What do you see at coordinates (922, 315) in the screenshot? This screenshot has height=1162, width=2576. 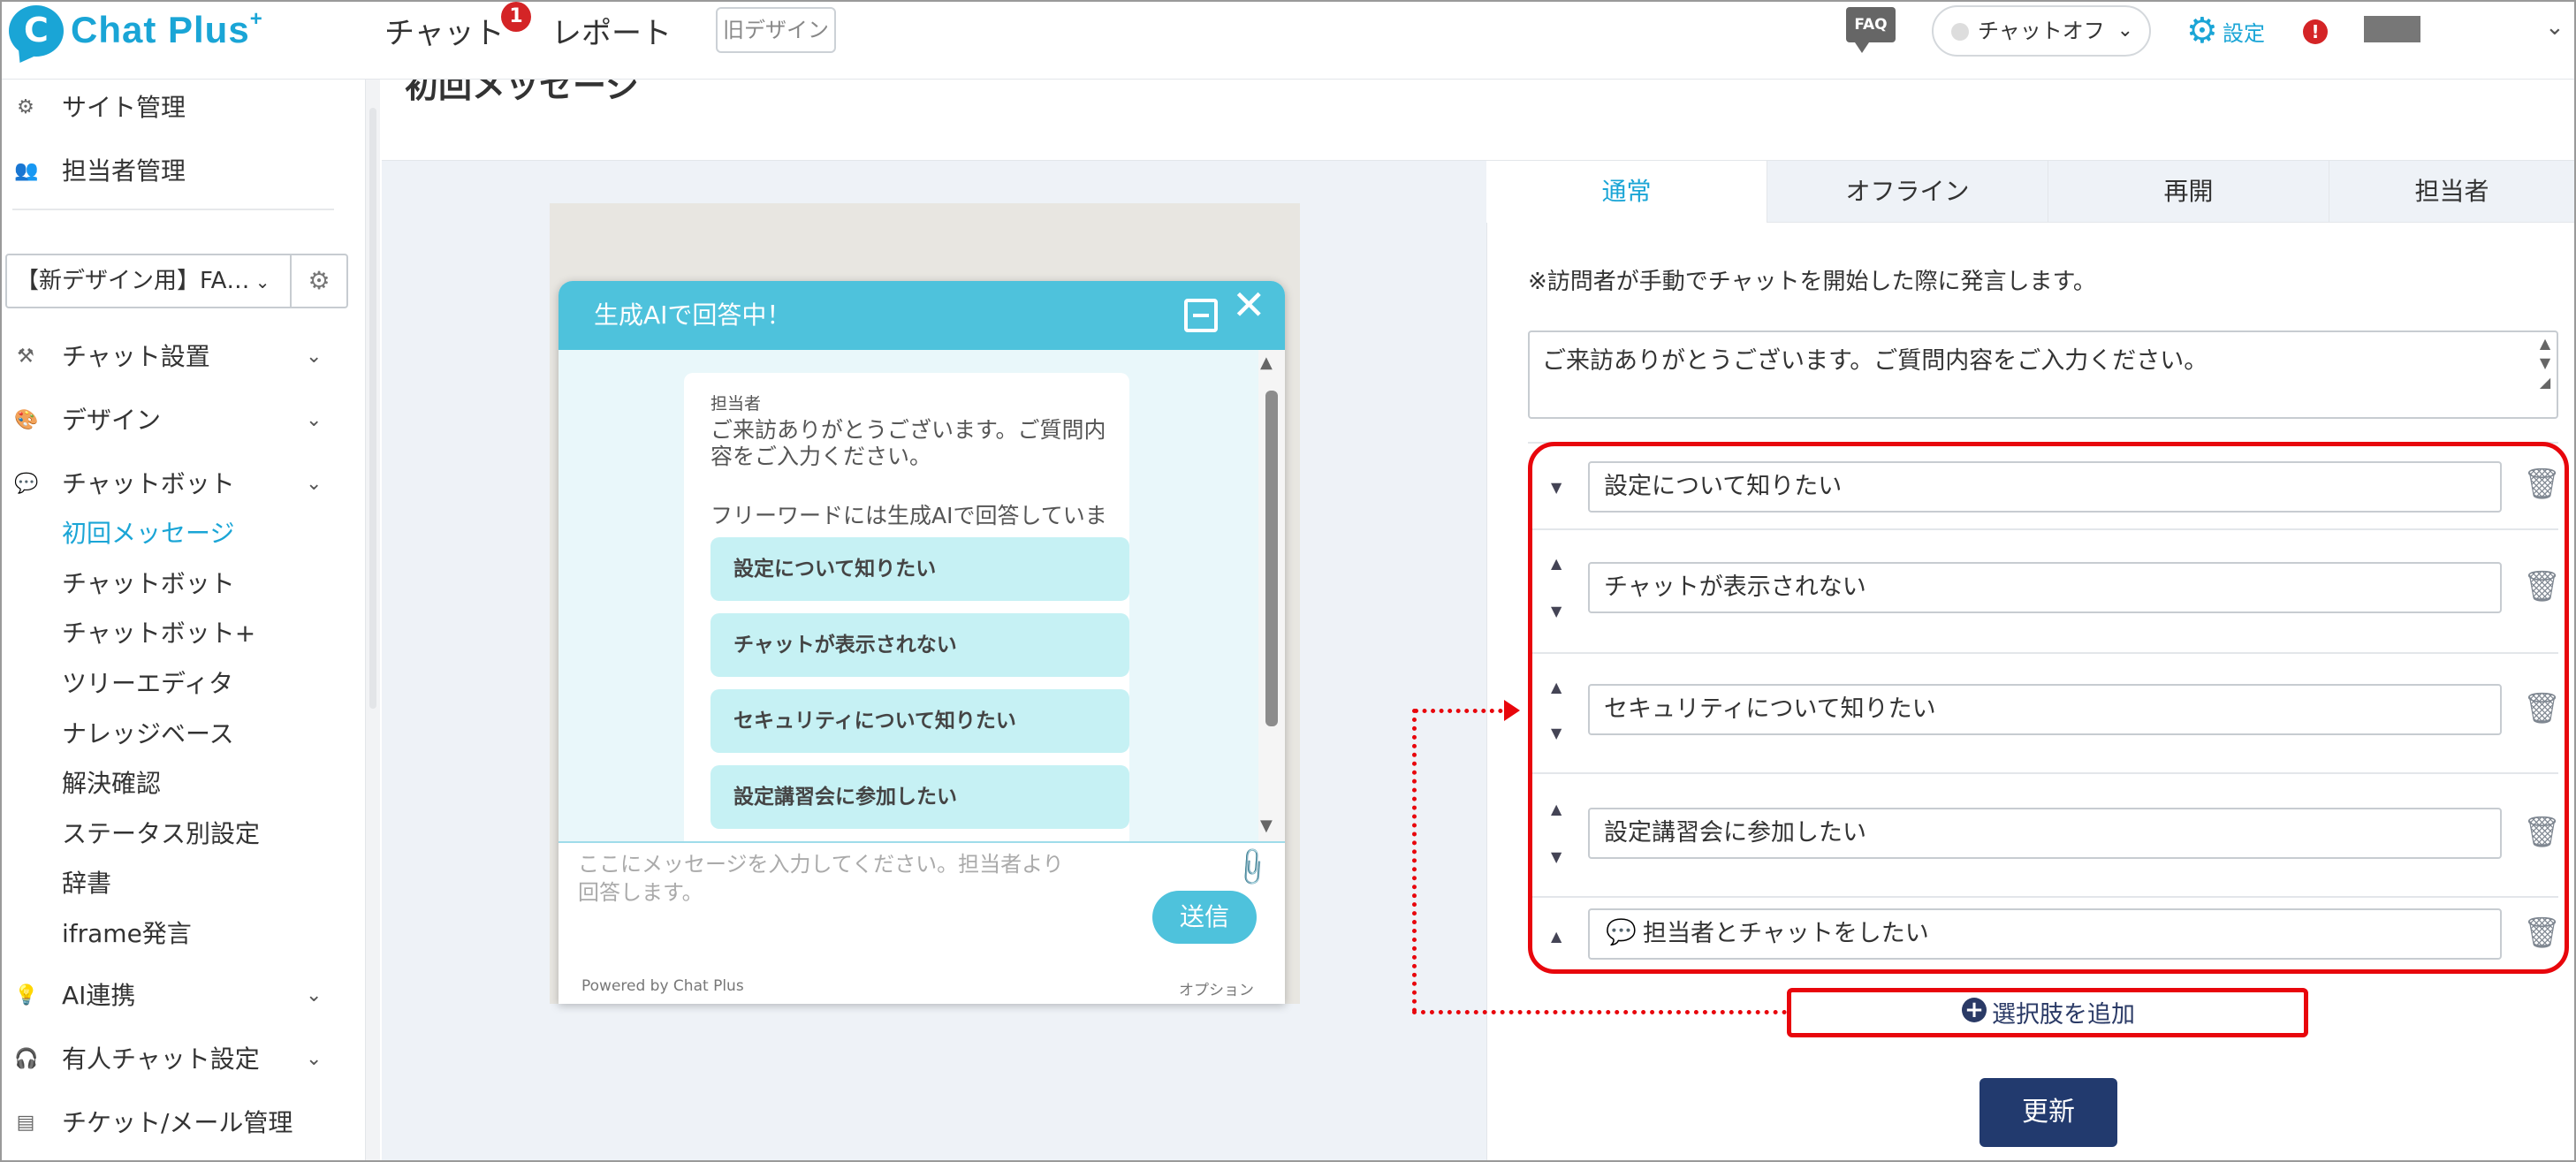 I see `widget-header: 生成AIで回答中！ ✕` at bounding box center [922, 315].